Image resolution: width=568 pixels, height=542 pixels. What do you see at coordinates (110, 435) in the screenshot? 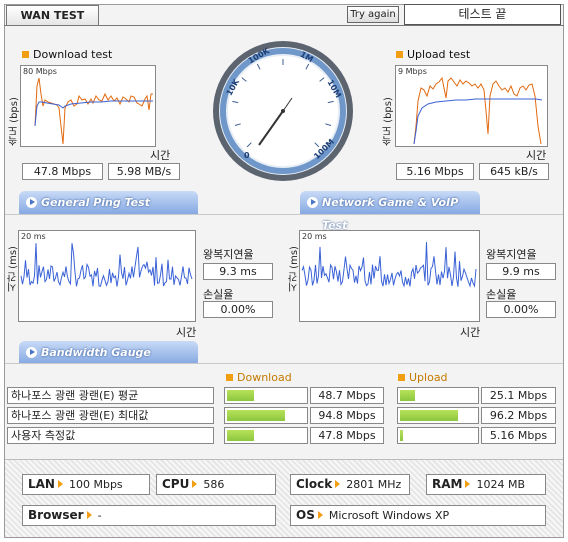
I see `bandwidth-row-label: 사용자 측정값` at bounding box center [110, 435].